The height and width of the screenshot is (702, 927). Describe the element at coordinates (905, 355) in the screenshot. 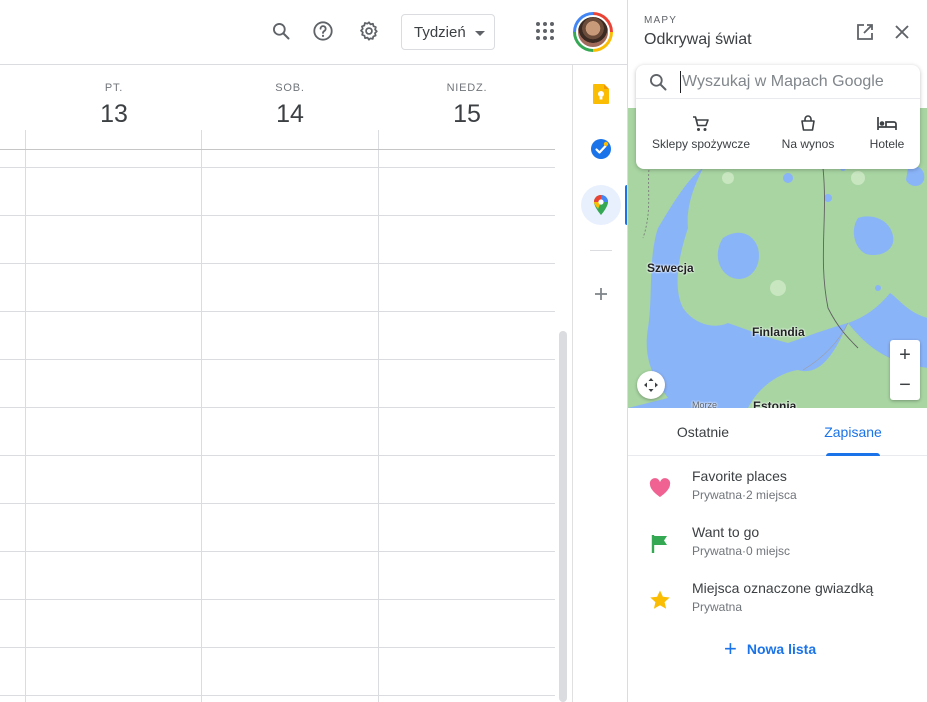

I see `zoom-in-button: +` at that location.